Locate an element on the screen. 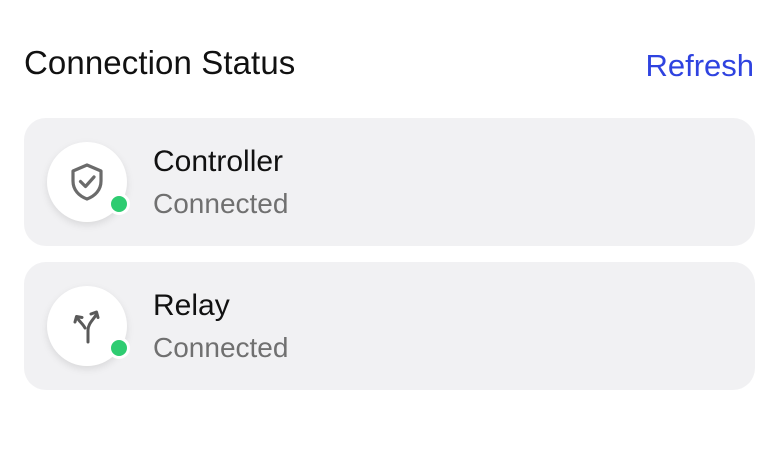  connection-name: Relay is located at coordinates (191, 305).